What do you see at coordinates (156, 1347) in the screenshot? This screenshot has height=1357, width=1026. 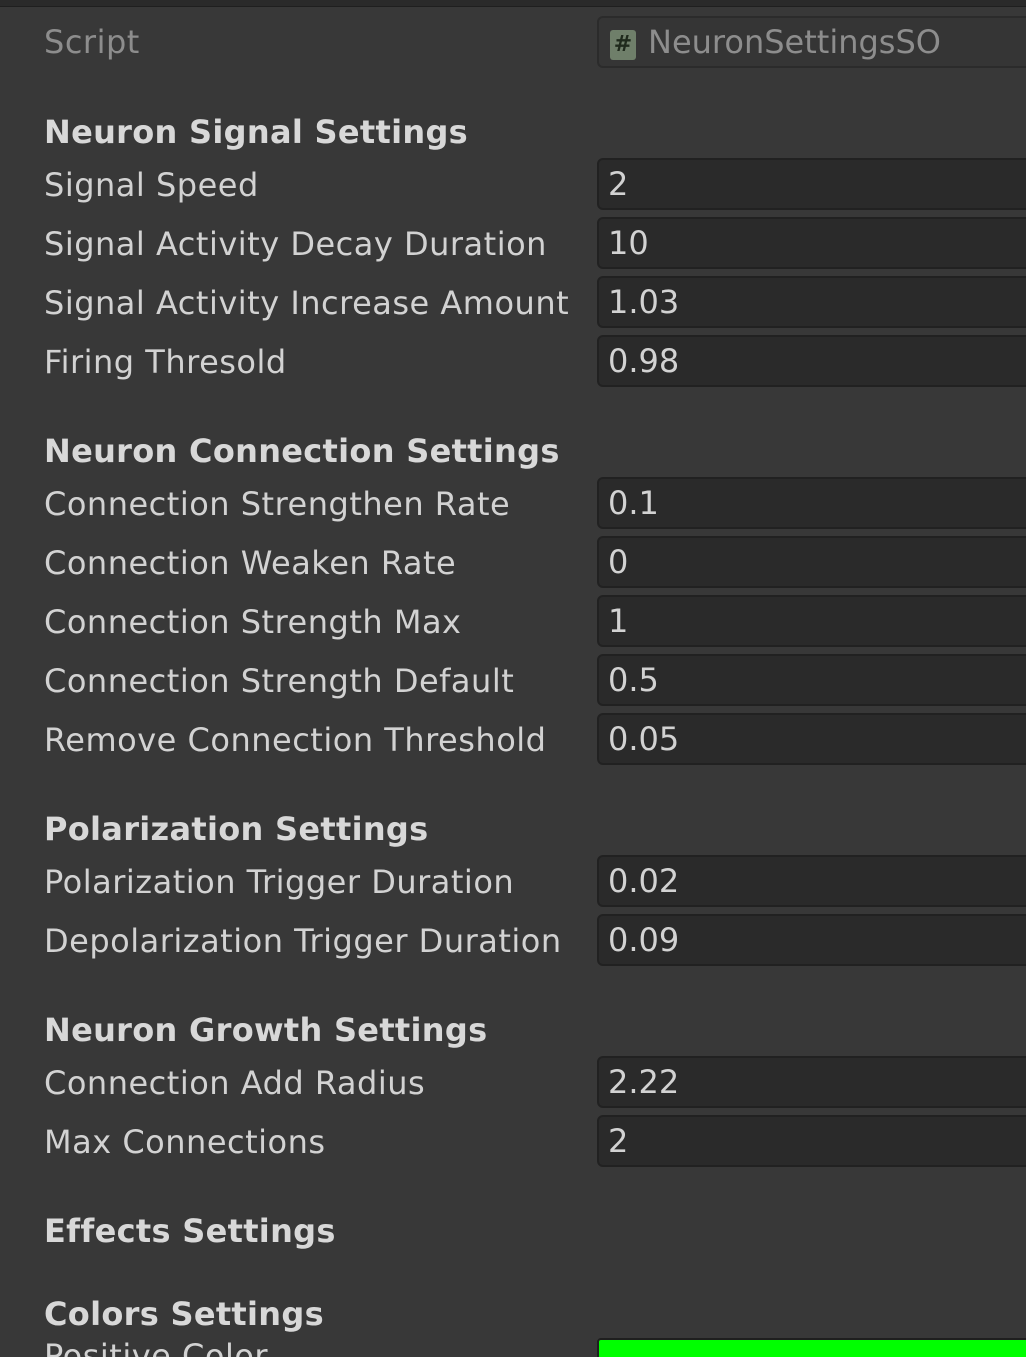 I see `positive-color-label: Positive Color` at bounding box center [156, 1347].